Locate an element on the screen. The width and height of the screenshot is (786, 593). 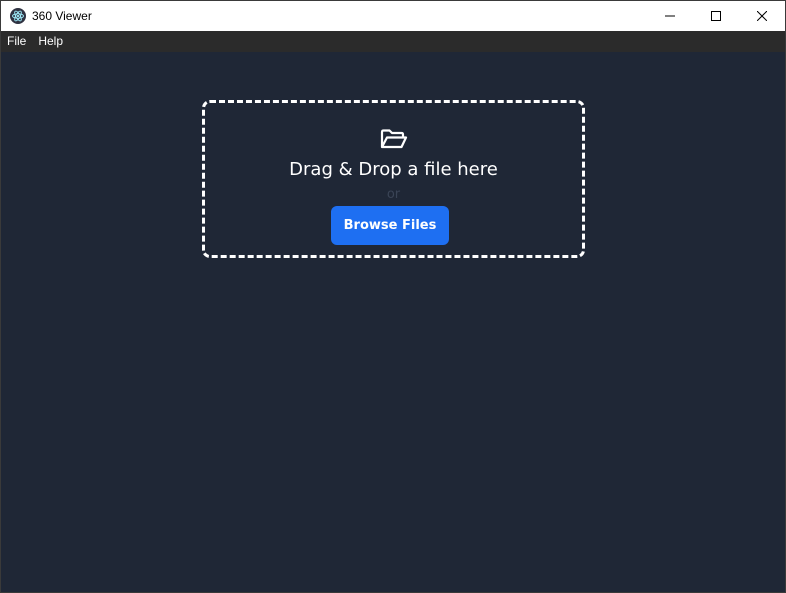
window-title: 360 Viewer is located at coordinates (62, 16).